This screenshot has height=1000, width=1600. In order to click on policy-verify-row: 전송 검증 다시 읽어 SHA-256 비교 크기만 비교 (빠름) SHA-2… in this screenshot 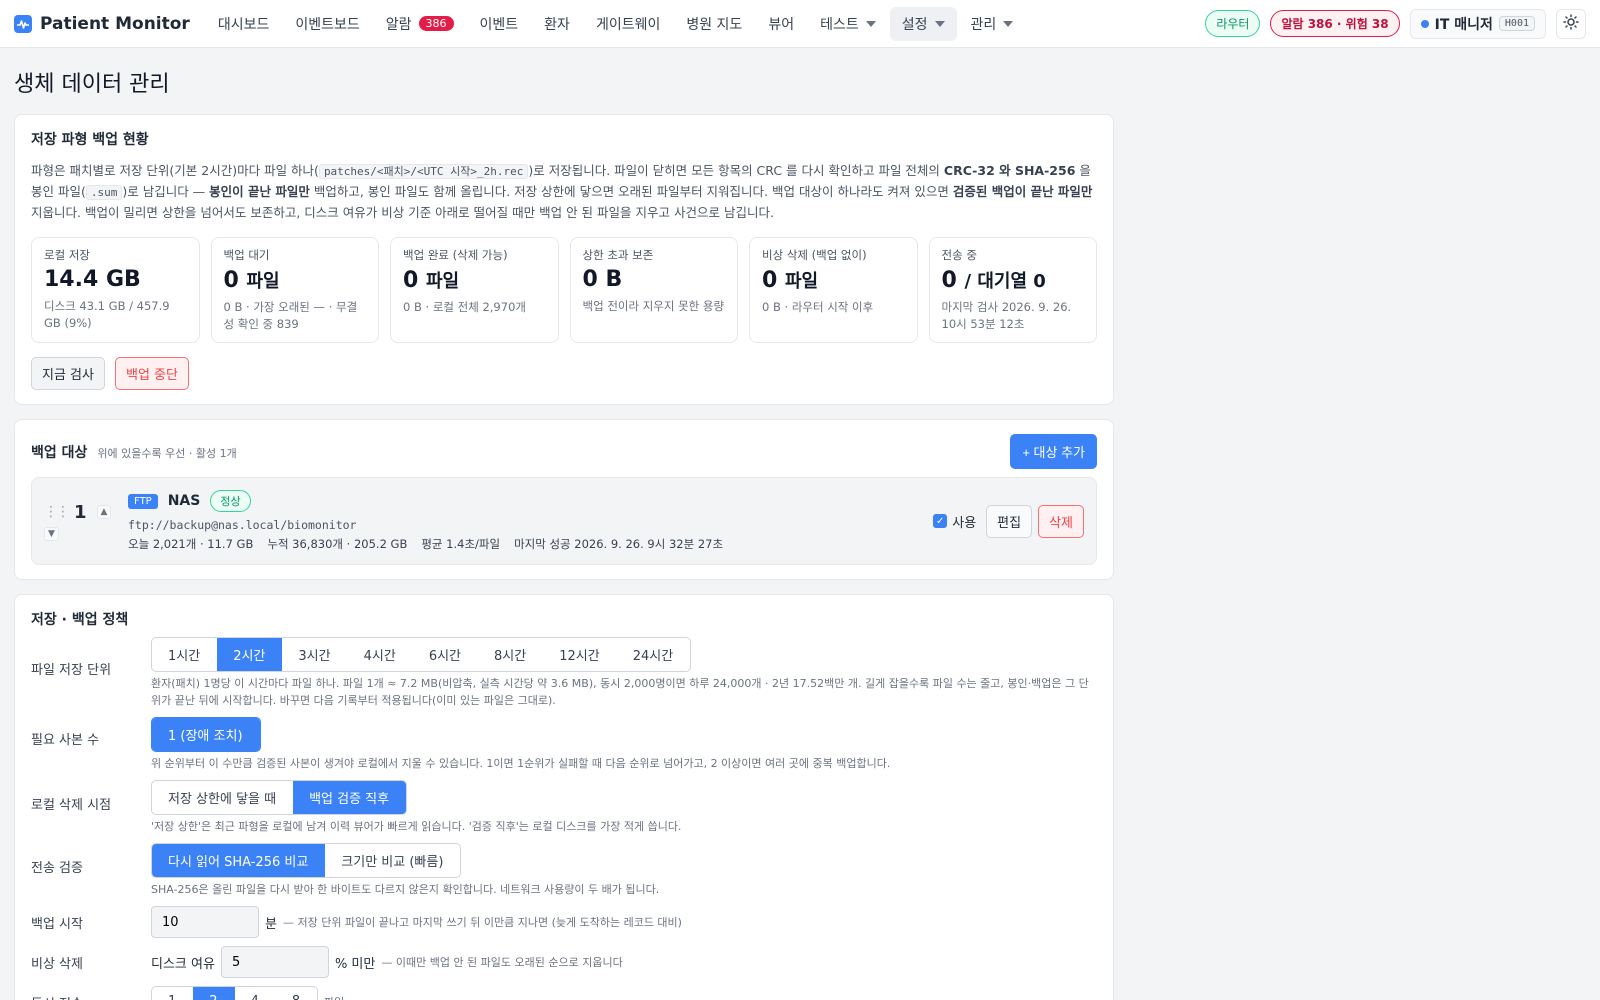, I will do `click(564, 870)`.